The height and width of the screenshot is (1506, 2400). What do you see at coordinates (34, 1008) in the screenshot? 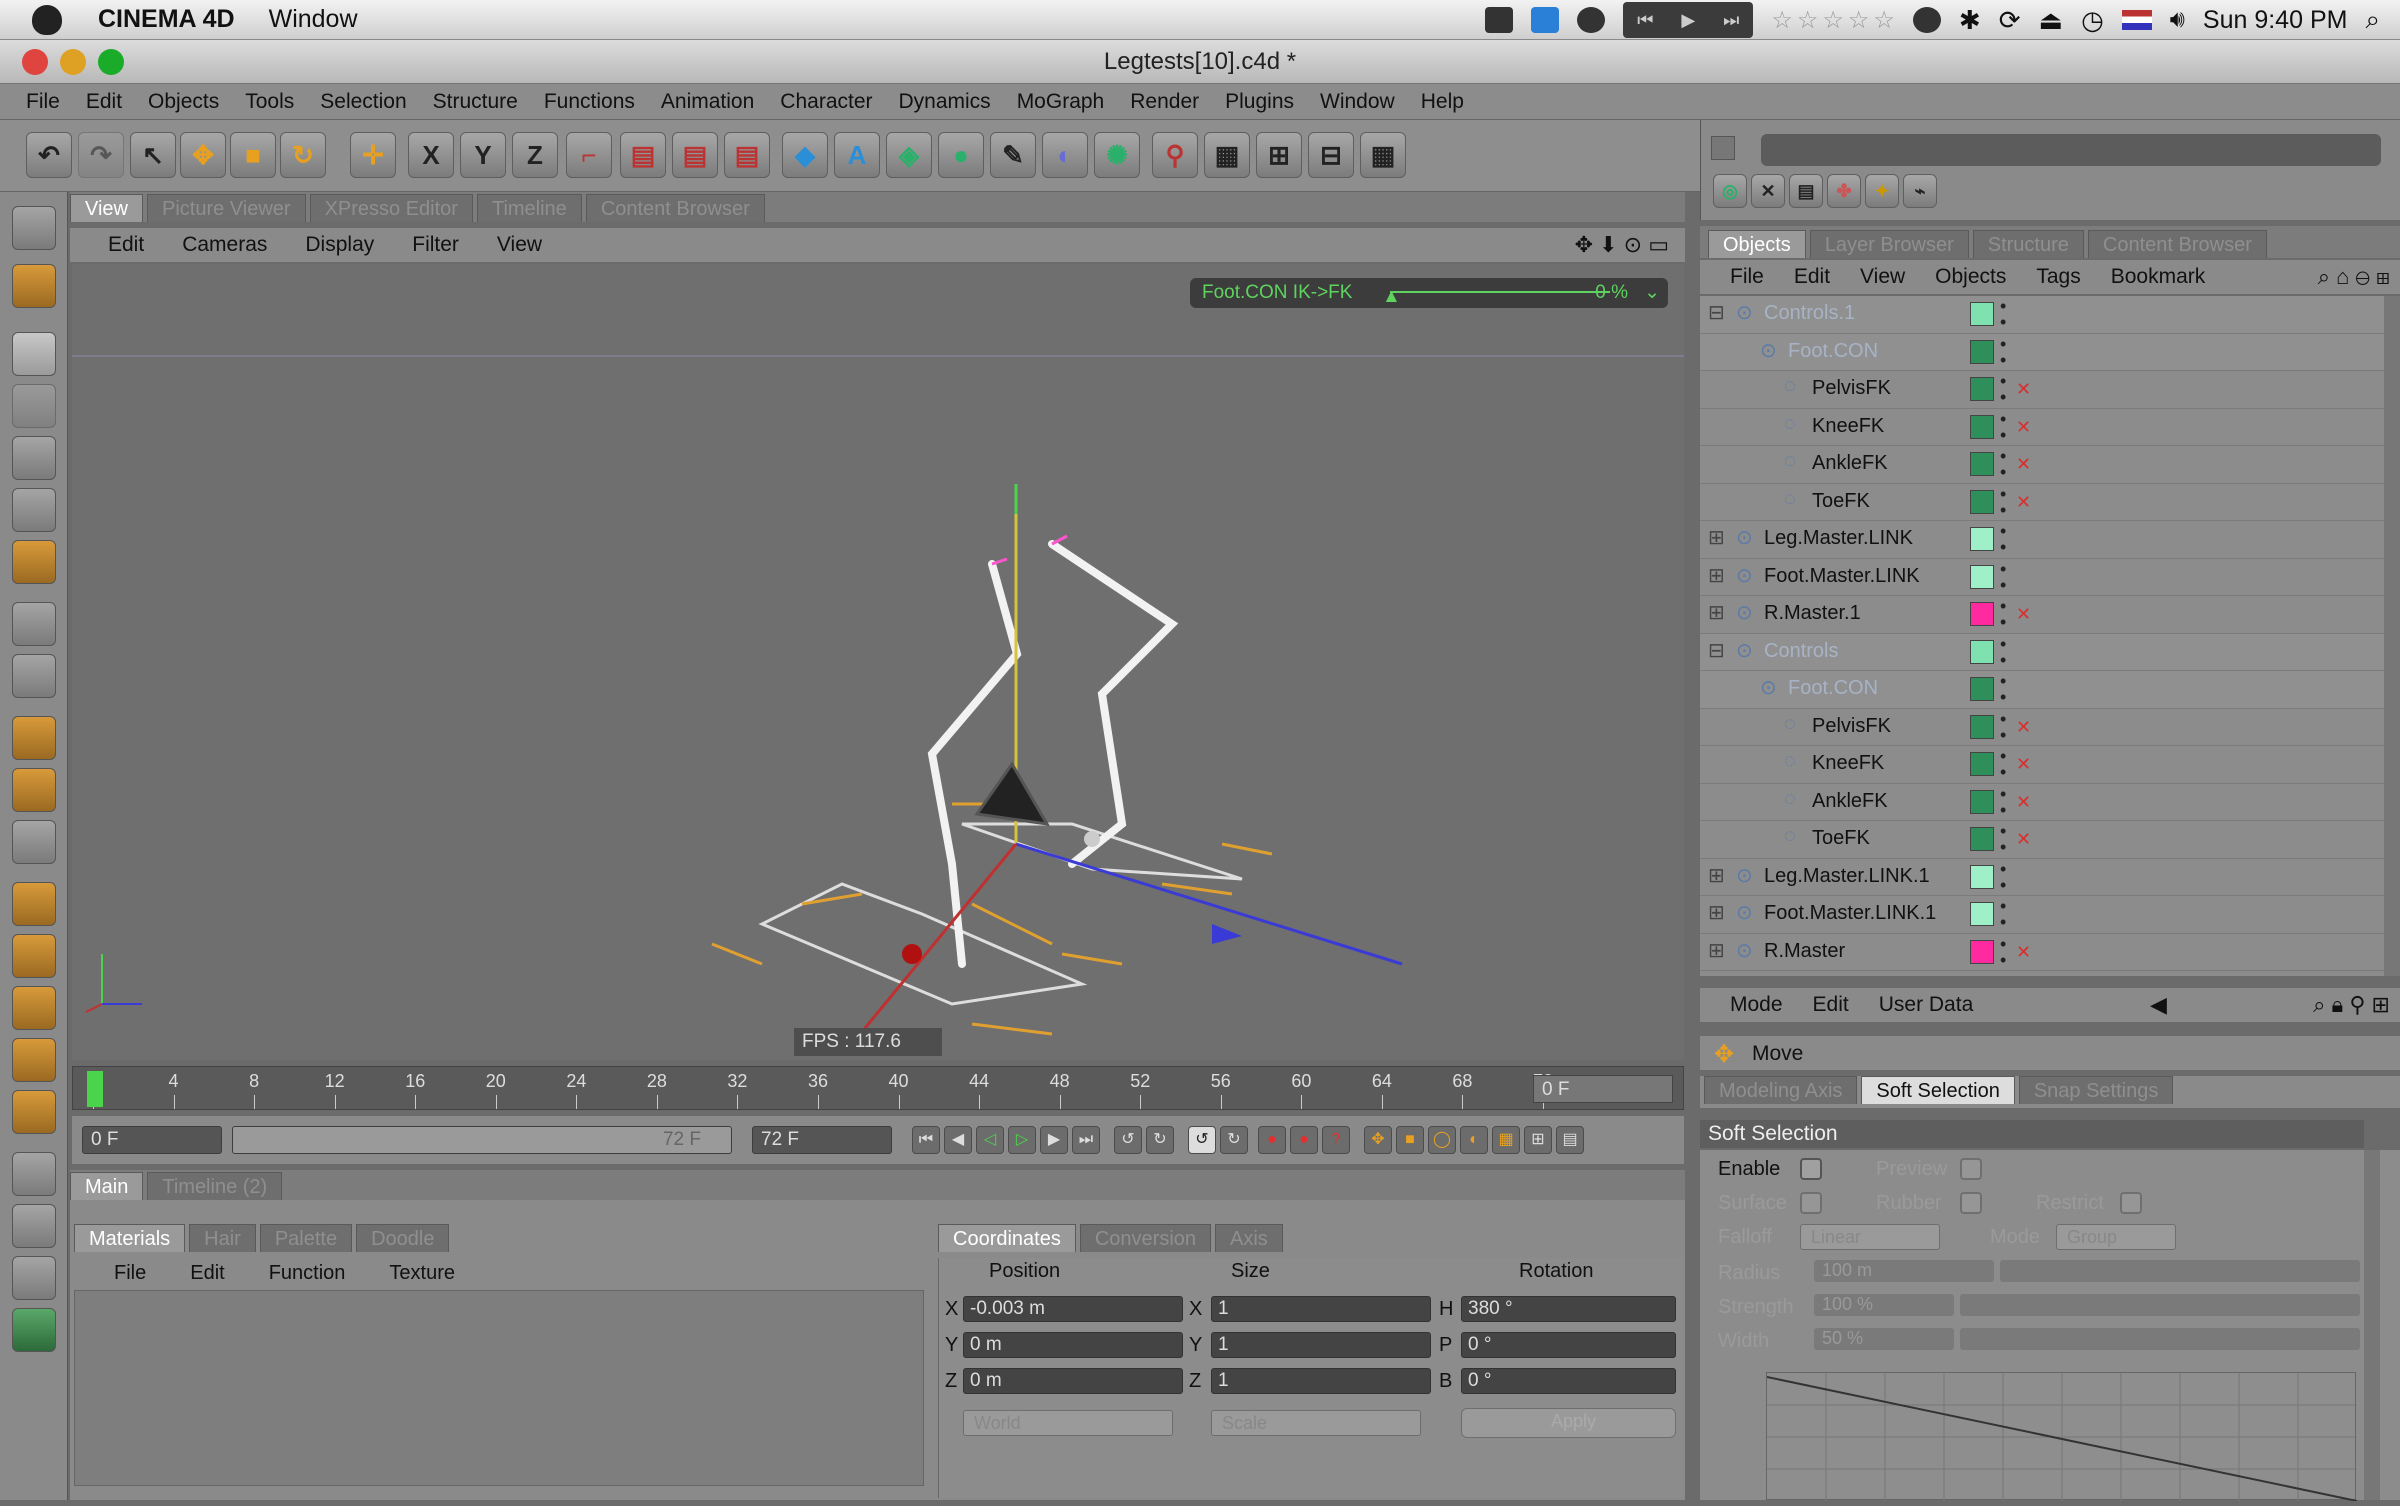
I see `cup-icon` at bounding box center [34, 1008].